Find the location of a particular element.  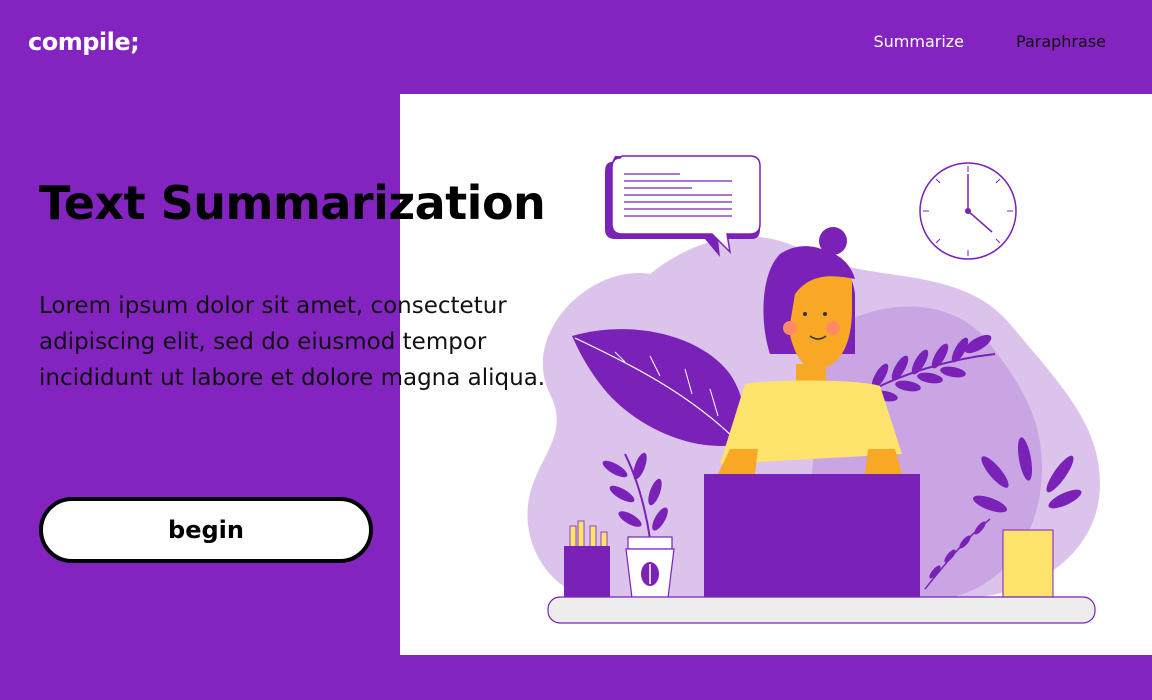

logo: compile; is located at coordinates (84, 42).